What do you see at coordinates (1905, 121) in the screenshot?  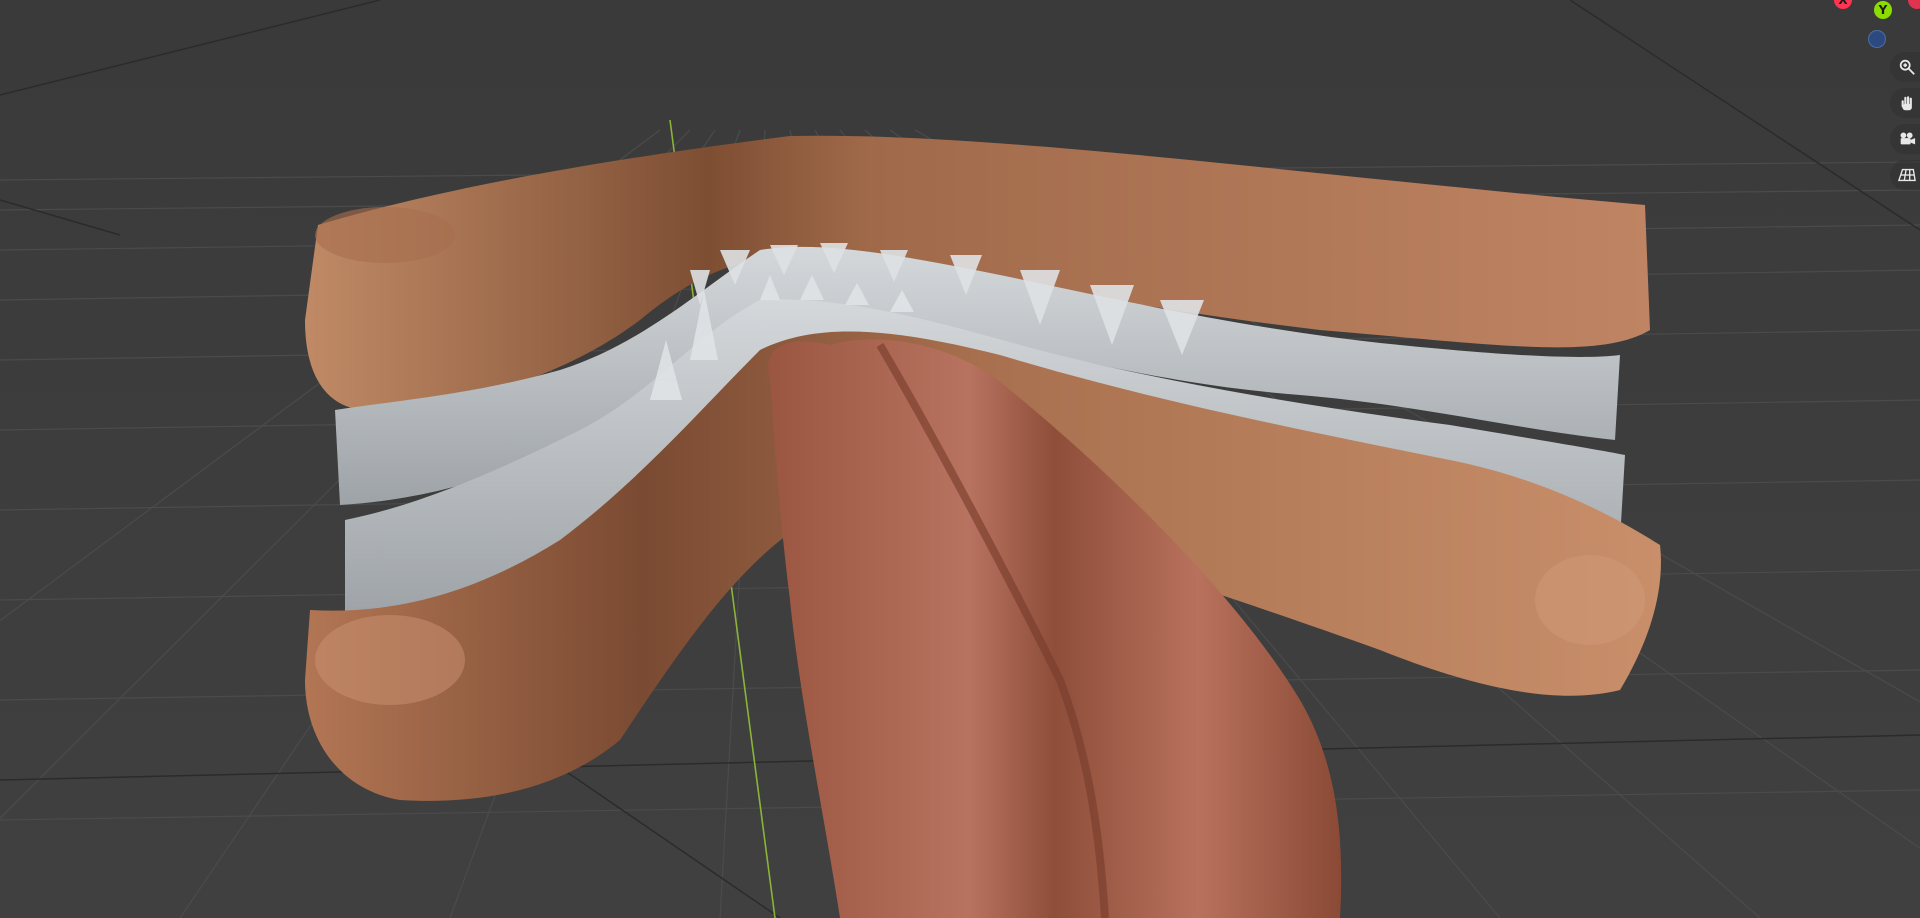 I see `viewport-navigation-tools` at bounding box center [1905, 121].